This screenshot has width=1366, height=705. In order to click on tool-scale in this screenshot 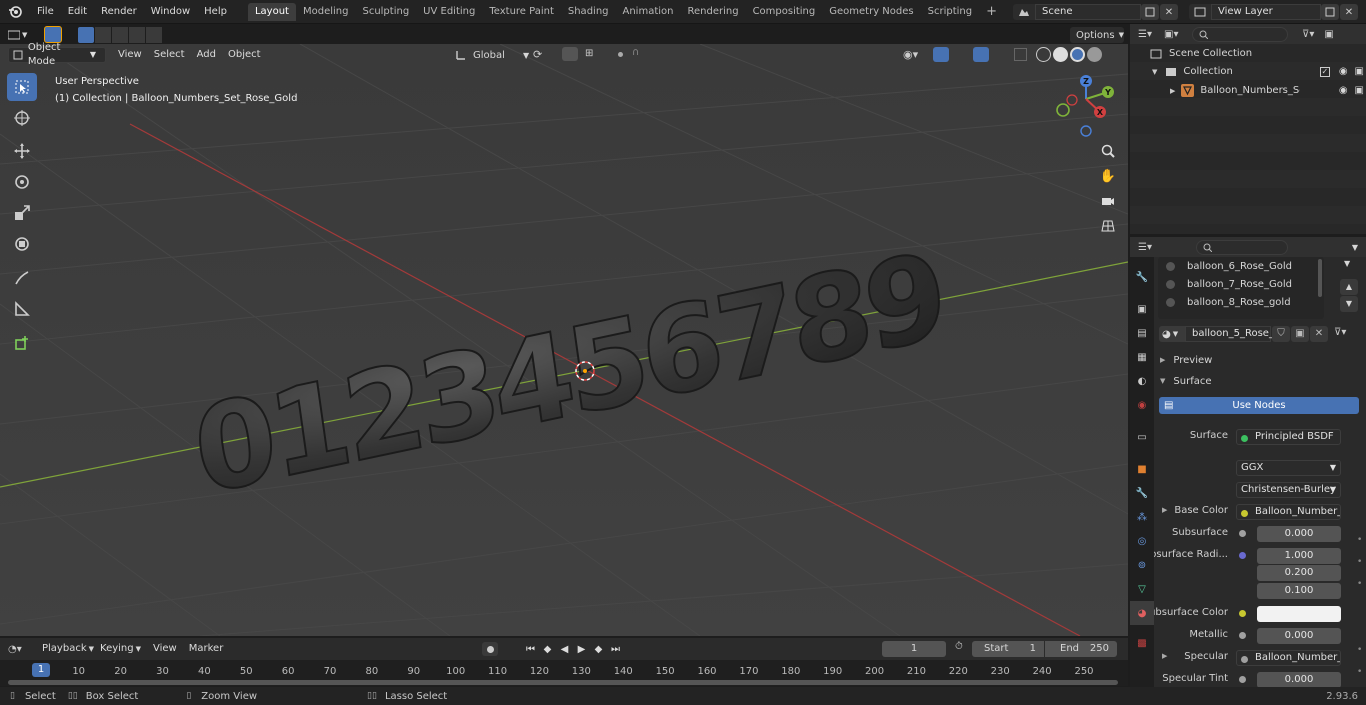, I will do `click(22, 213)`.